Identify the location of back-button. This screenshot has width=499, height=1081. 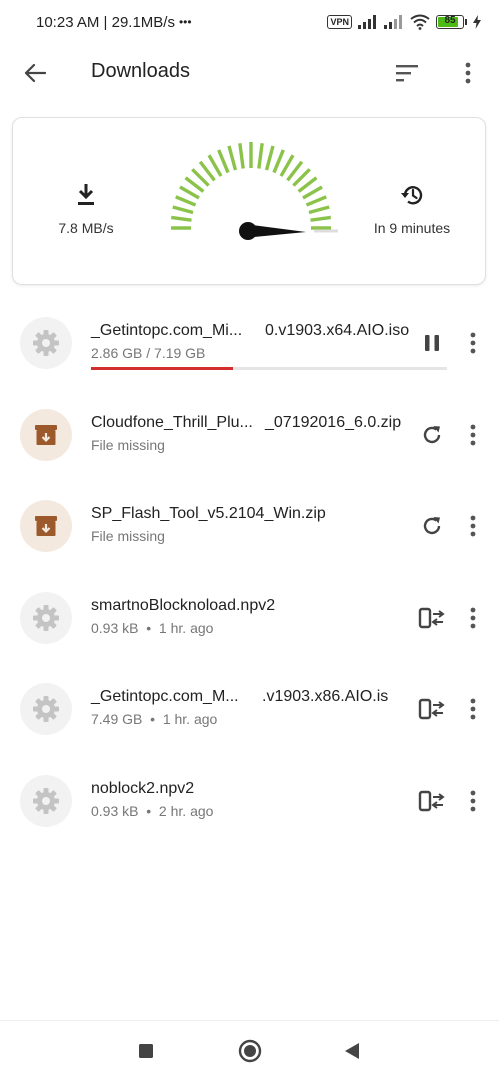
(35, 73).